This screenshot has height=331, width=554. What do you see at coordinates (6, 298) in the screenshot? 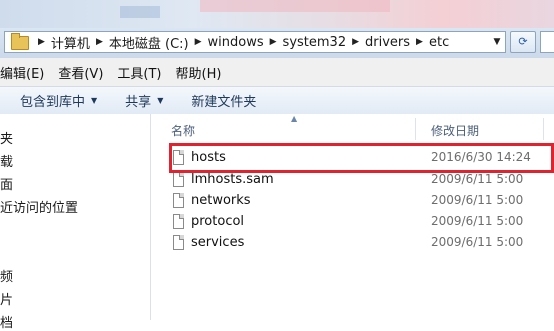
I see `nav-item-pictures: 片` at bounding box center [6, 298].